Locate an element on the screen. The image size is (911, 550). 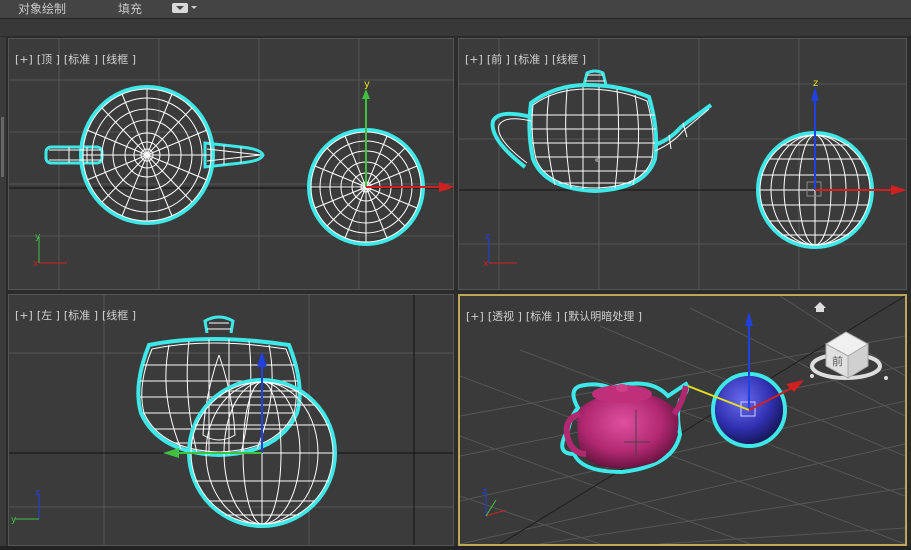
viewcube-front-face: 前 is located at coordinates (837, 361).